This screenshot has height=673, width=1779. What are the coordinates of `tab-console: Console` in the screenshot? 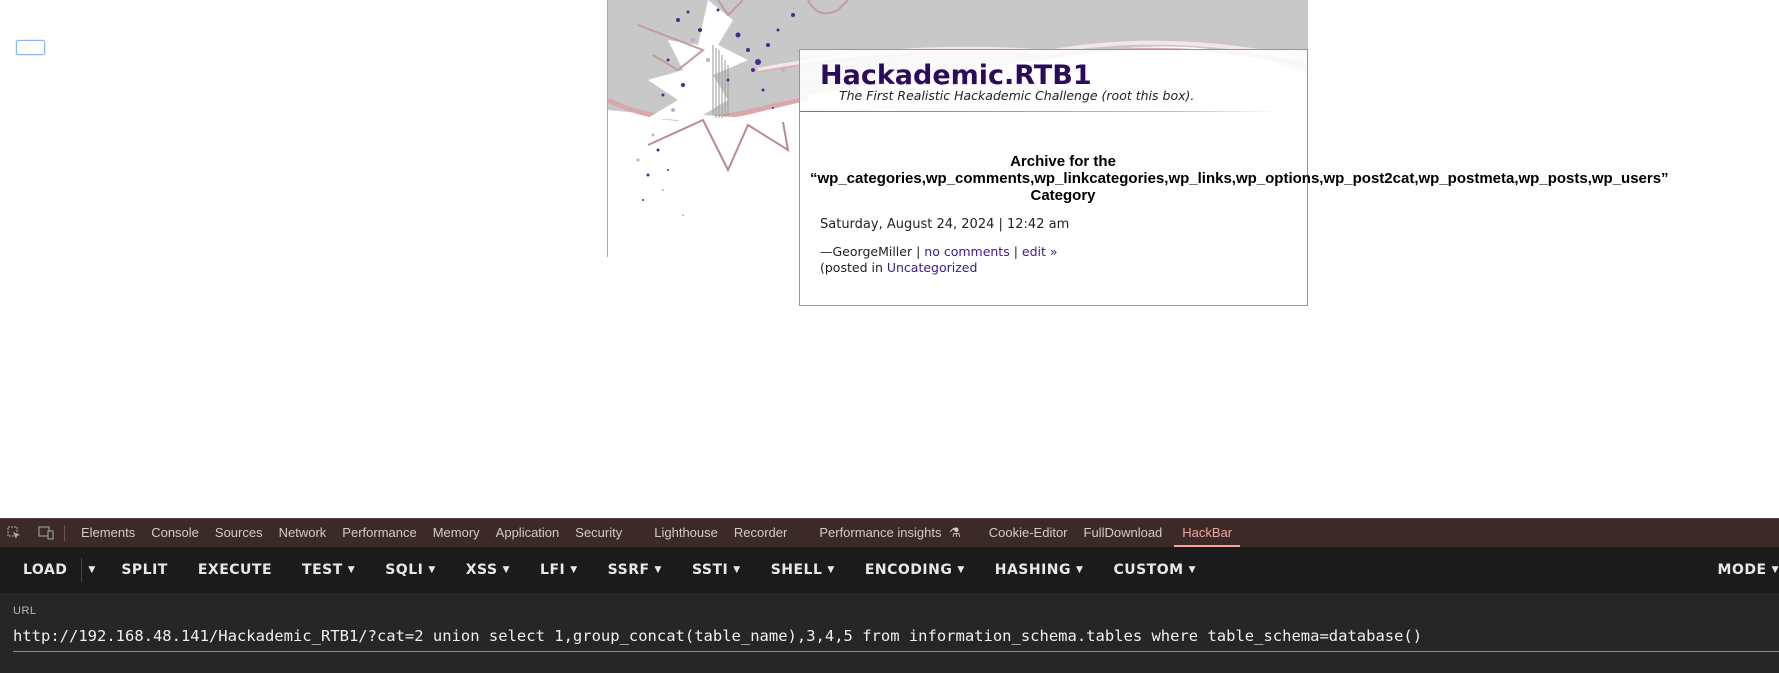 It's located at (175, 533).